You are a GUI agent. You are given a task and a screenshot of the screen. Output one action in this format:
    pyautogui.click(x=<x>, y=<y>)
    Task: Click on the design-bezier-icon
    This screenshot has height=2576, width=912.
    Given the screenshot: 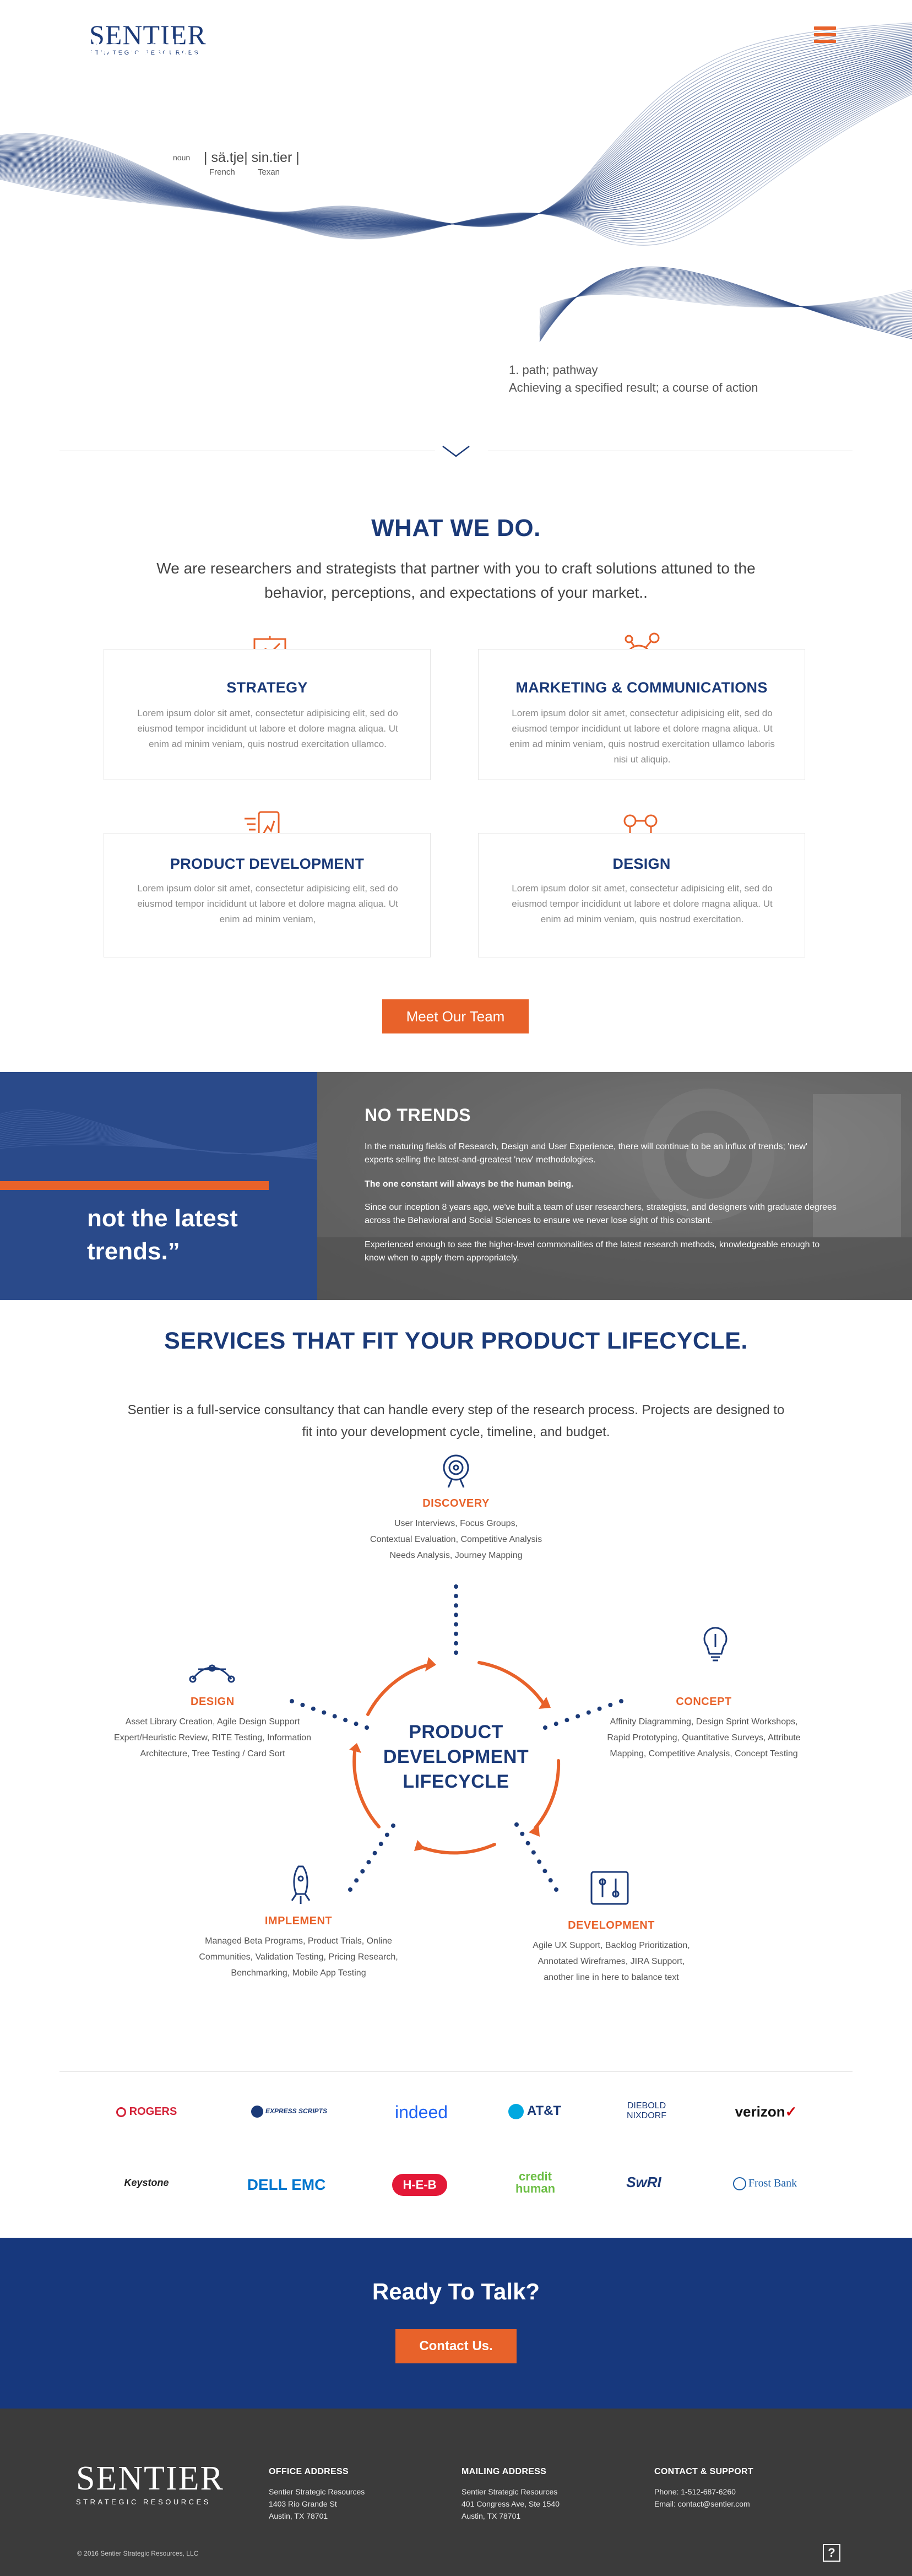 What is the action you would take?
    pyautogui.click(x=212, y=1673)
    